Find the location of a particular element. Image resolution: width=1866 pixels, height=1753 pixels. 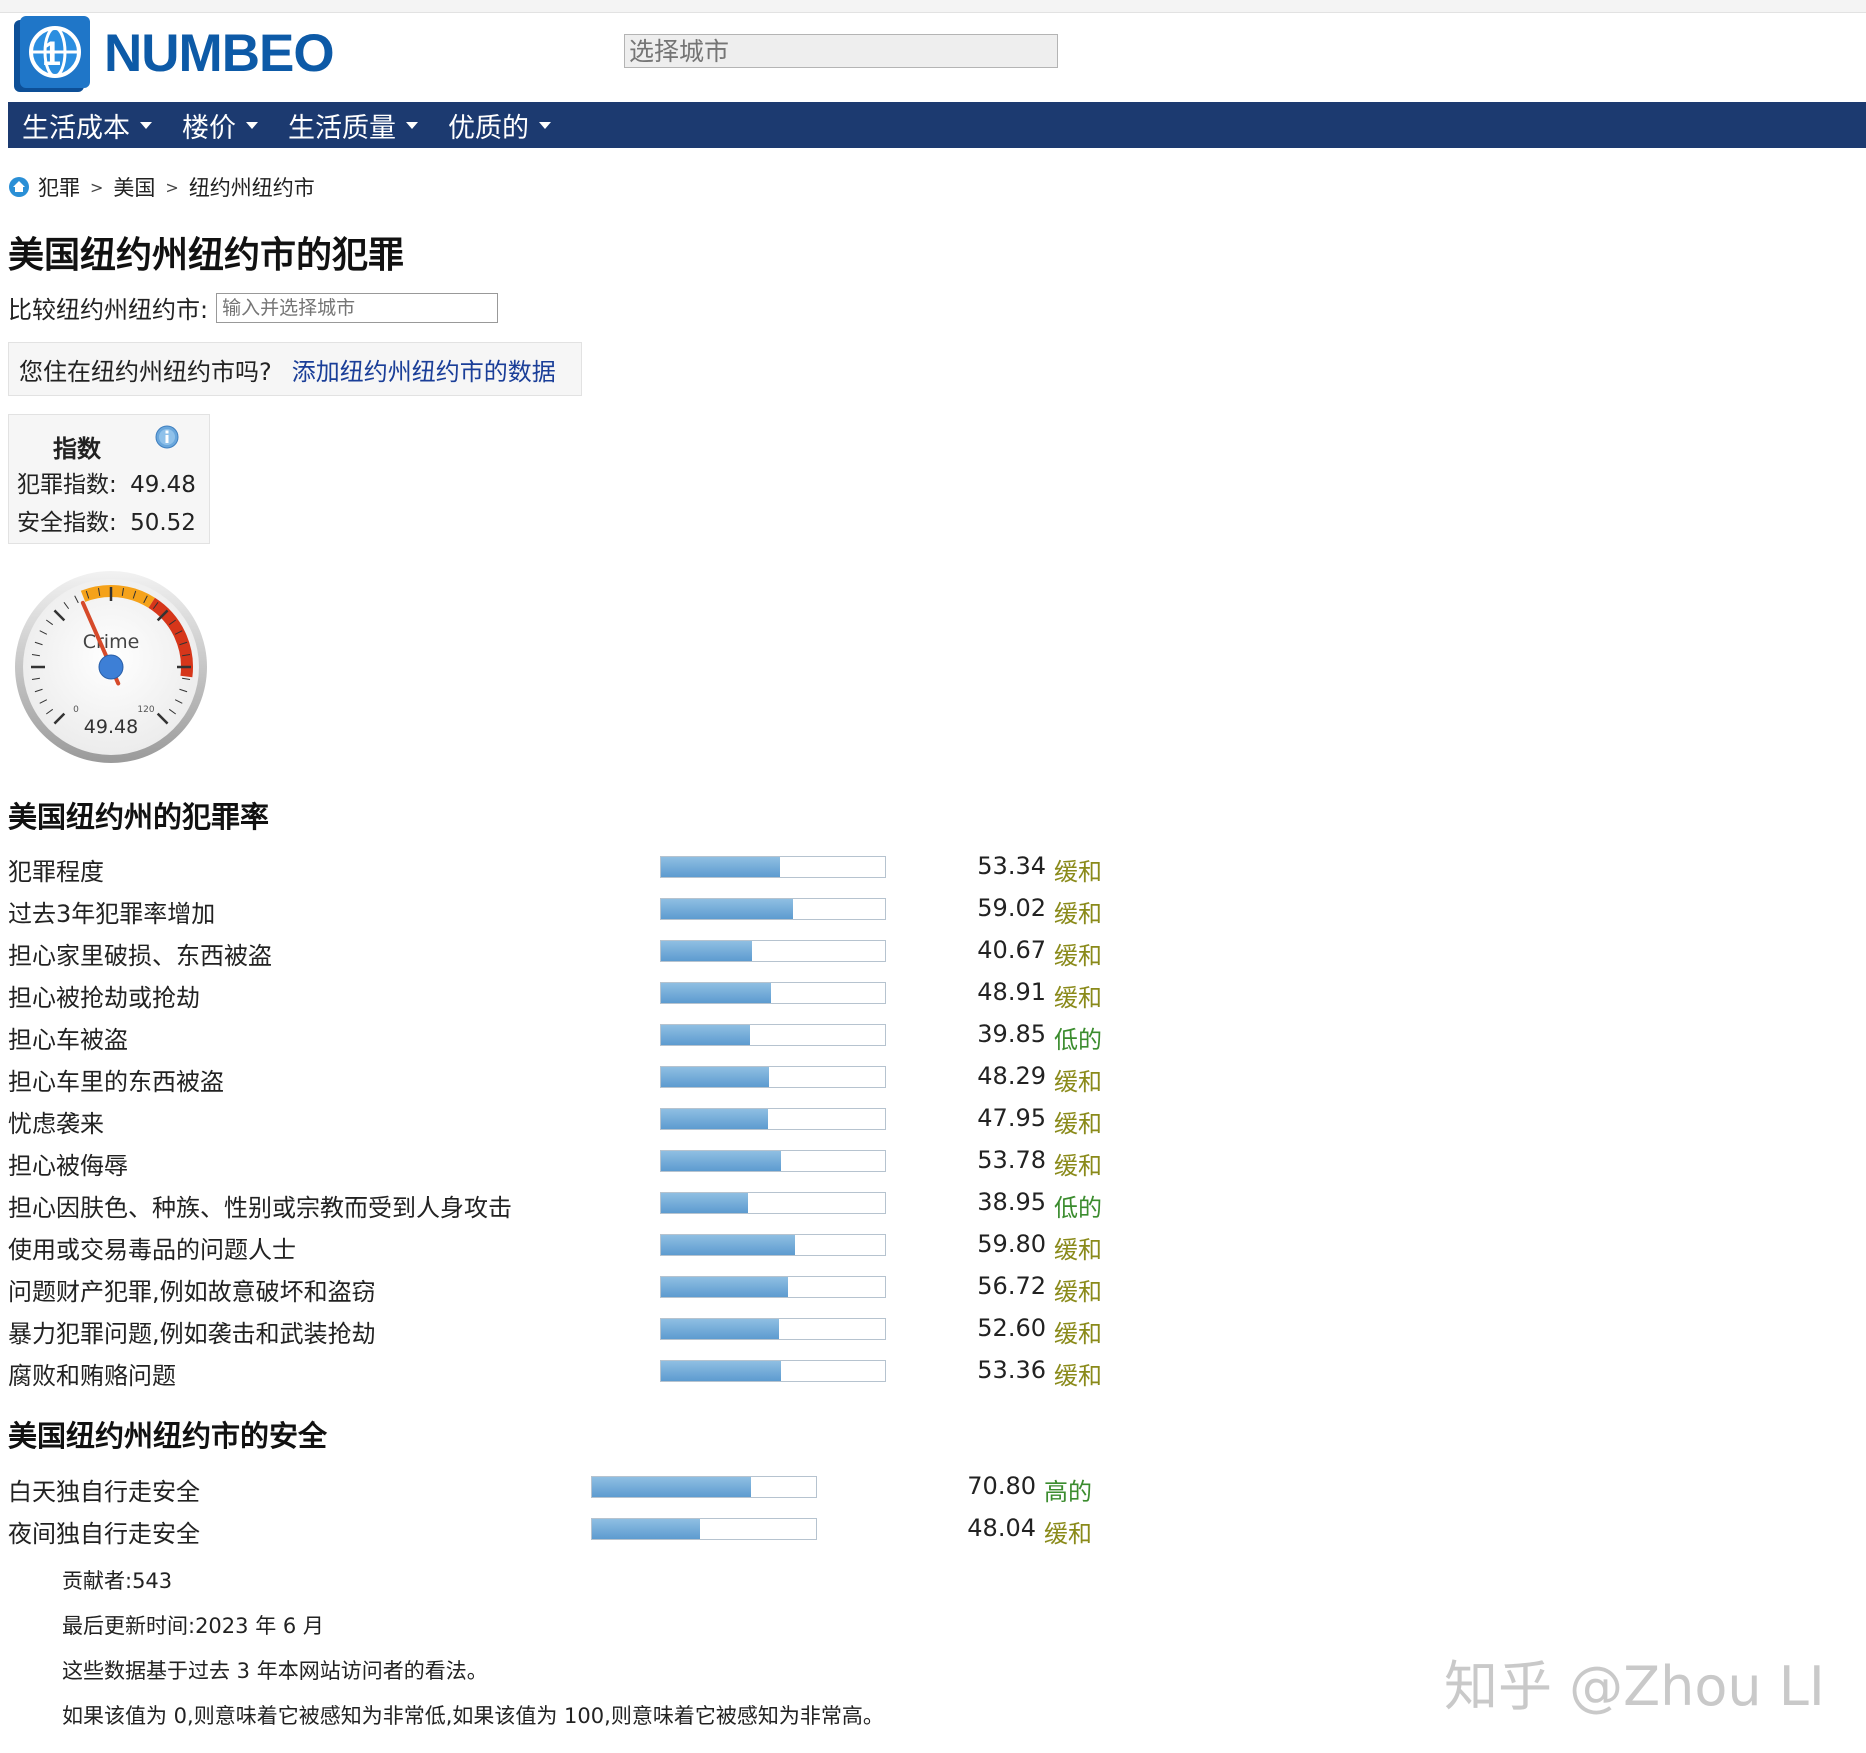

rate-label: 忧虑袭来 is located at coordinates (56, 1124).